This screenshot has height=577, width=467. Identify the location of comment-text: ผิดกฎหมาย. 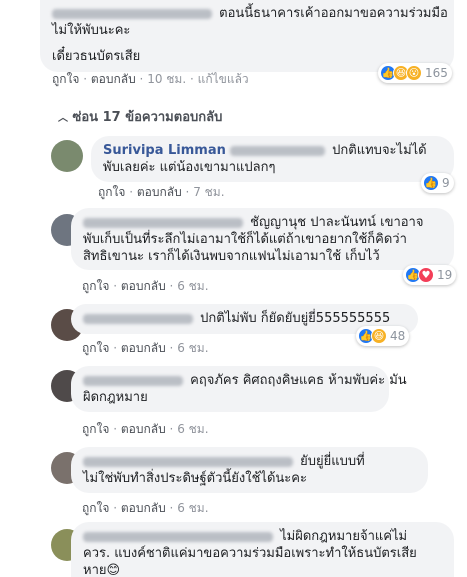
(115, 397).